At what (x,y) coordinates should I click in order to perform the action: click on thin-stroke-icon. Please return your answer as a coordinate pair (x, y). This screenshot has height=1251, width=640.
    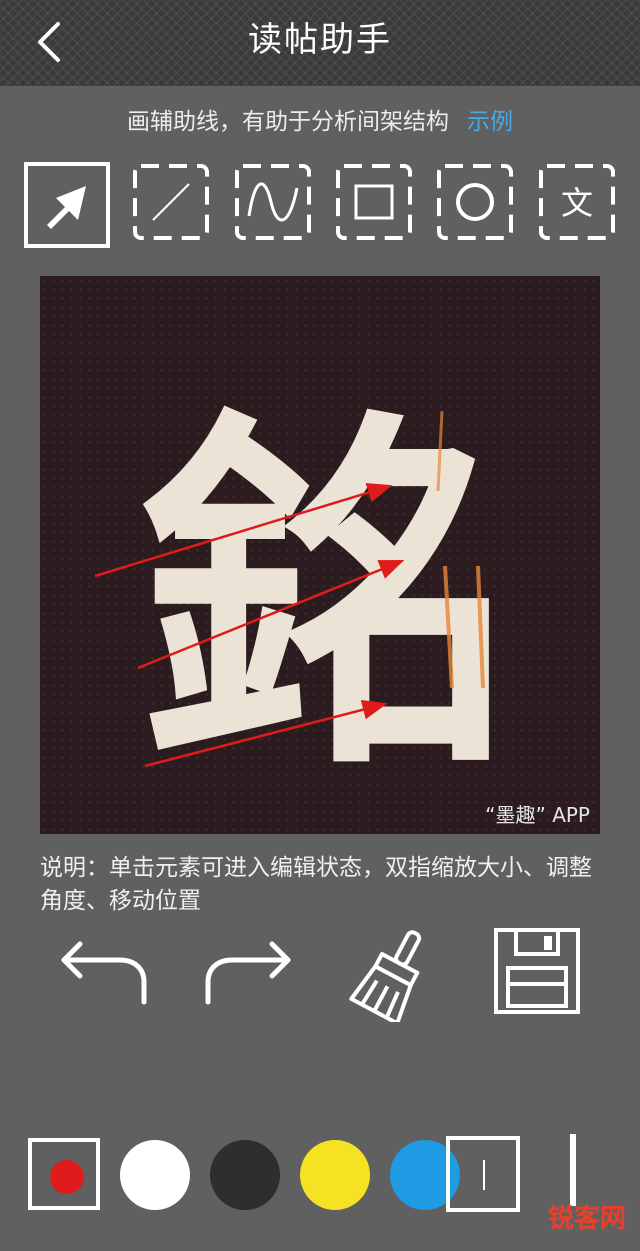
    Looking at the image, I should click on (484, 1175).